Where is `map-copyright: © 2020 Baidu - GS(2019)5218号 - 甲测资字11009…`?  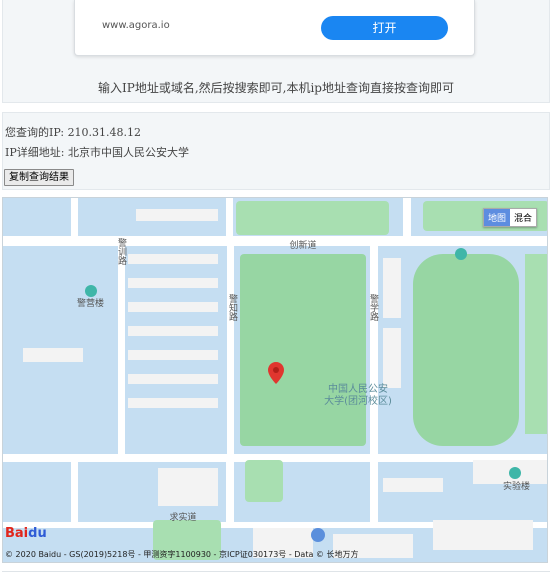 map-copyright: © 2020 Baidu - GS(2019)5218号 - 甲测资字11009… is located at coordinates (182, 554).